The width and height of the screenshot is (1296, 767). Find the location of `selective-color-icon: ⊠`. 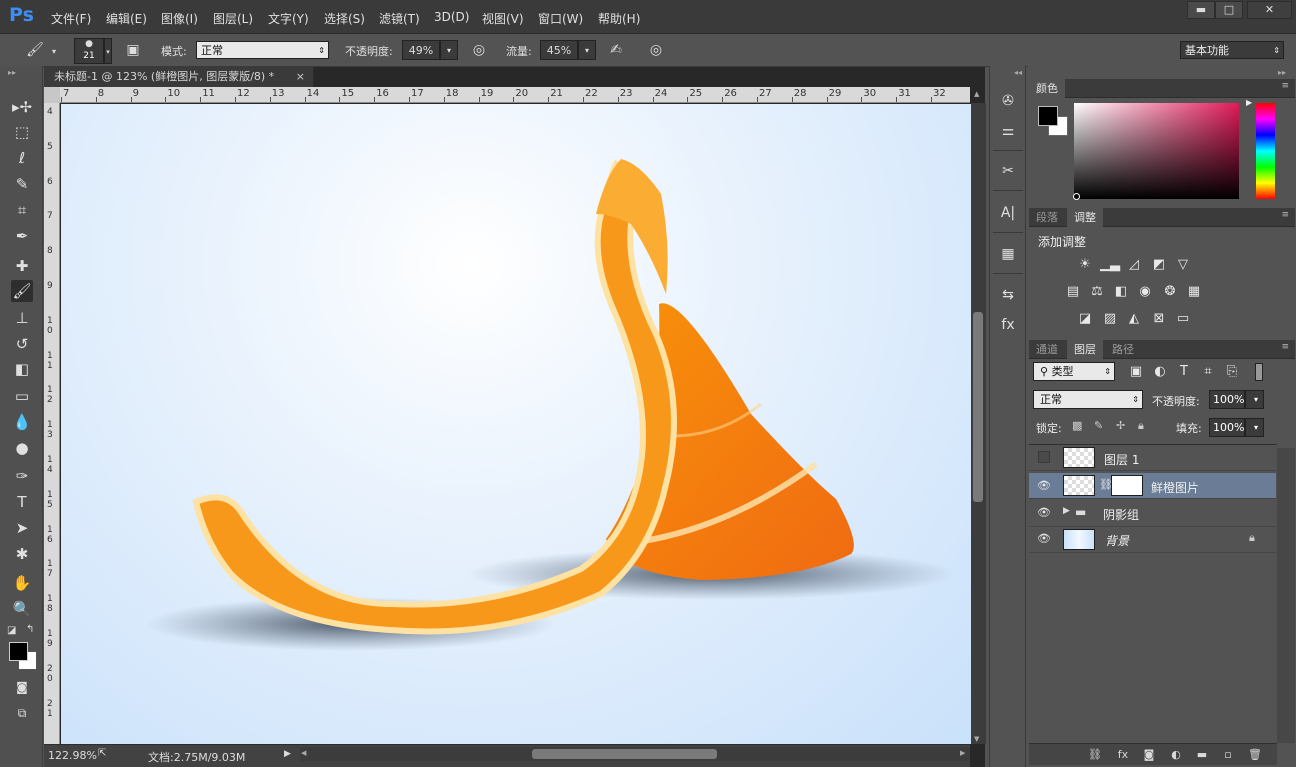

selective-color-icon: ⊠ is located at coordinates (1159, 319).